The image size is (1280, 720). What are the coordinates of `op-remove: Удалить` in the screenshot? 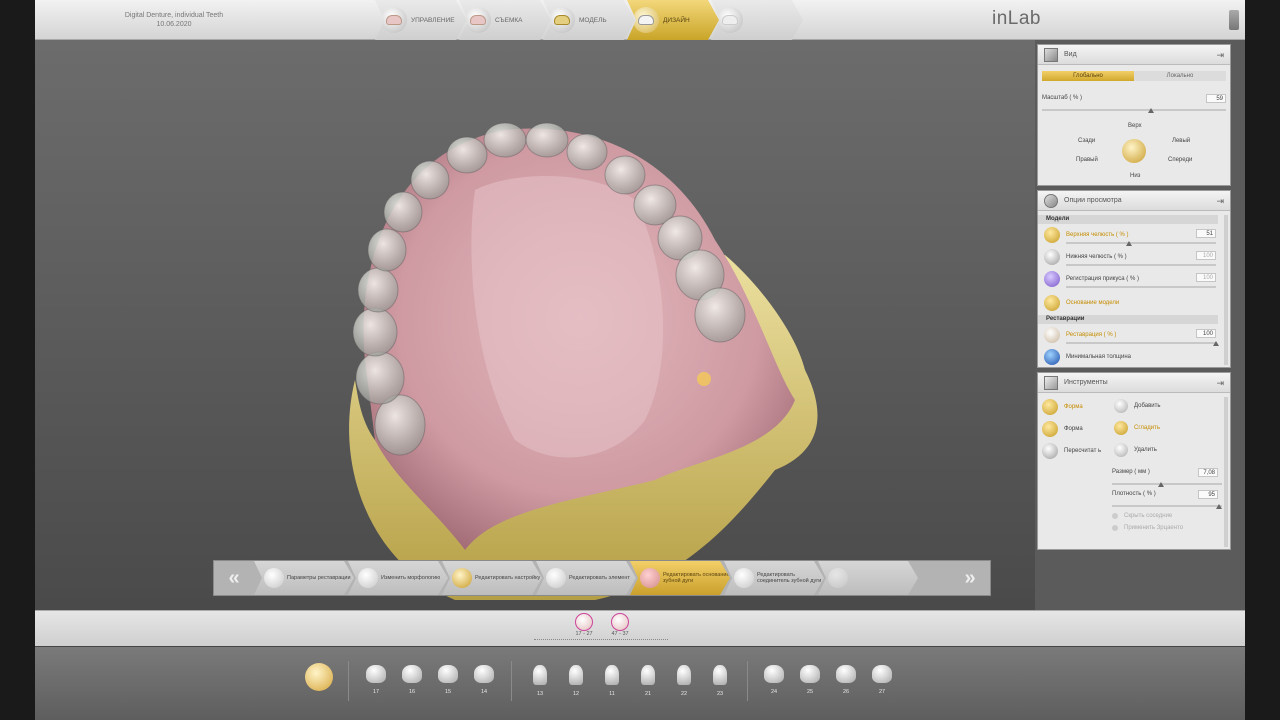 It's located at (1135, 450).